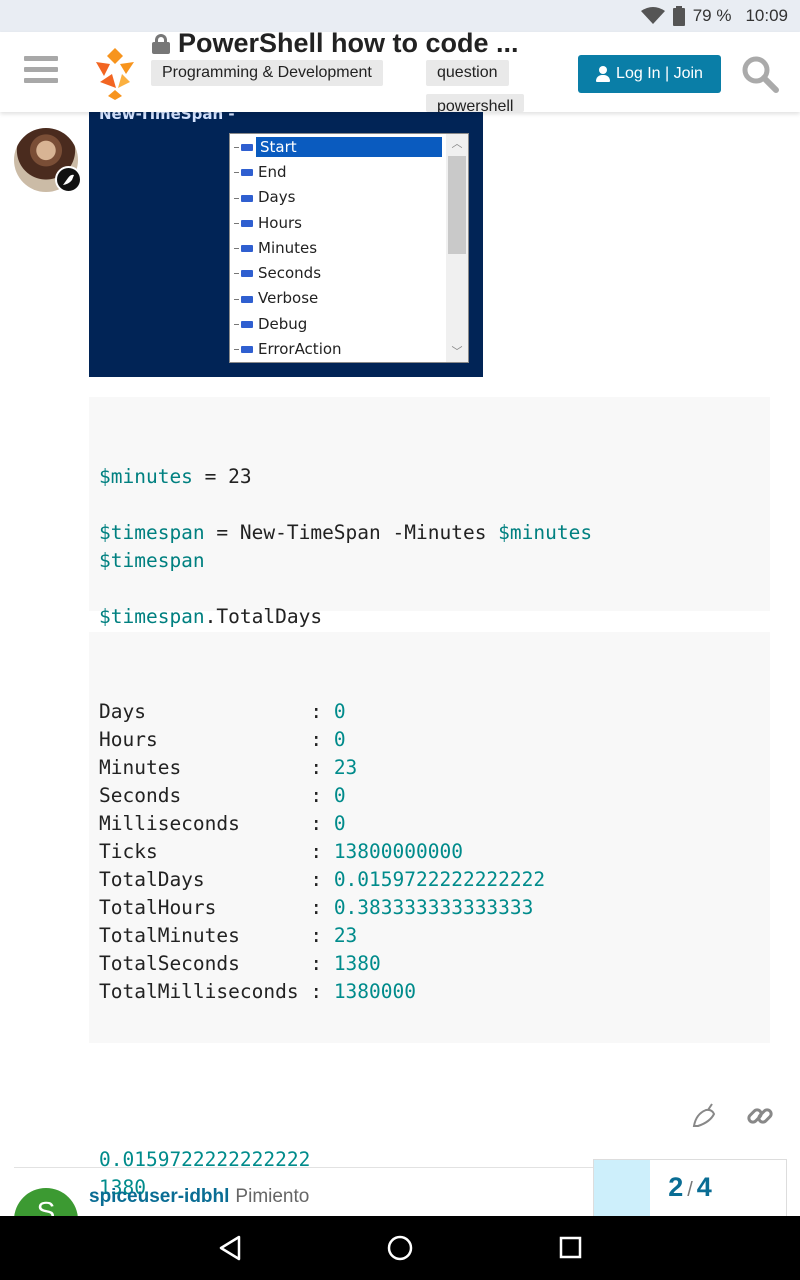 The width and height of the screenshot is (800, 1280). Describe the element at coordinates (429, 712) in the screenshot. I see `output-row: Days : 0` at that location.